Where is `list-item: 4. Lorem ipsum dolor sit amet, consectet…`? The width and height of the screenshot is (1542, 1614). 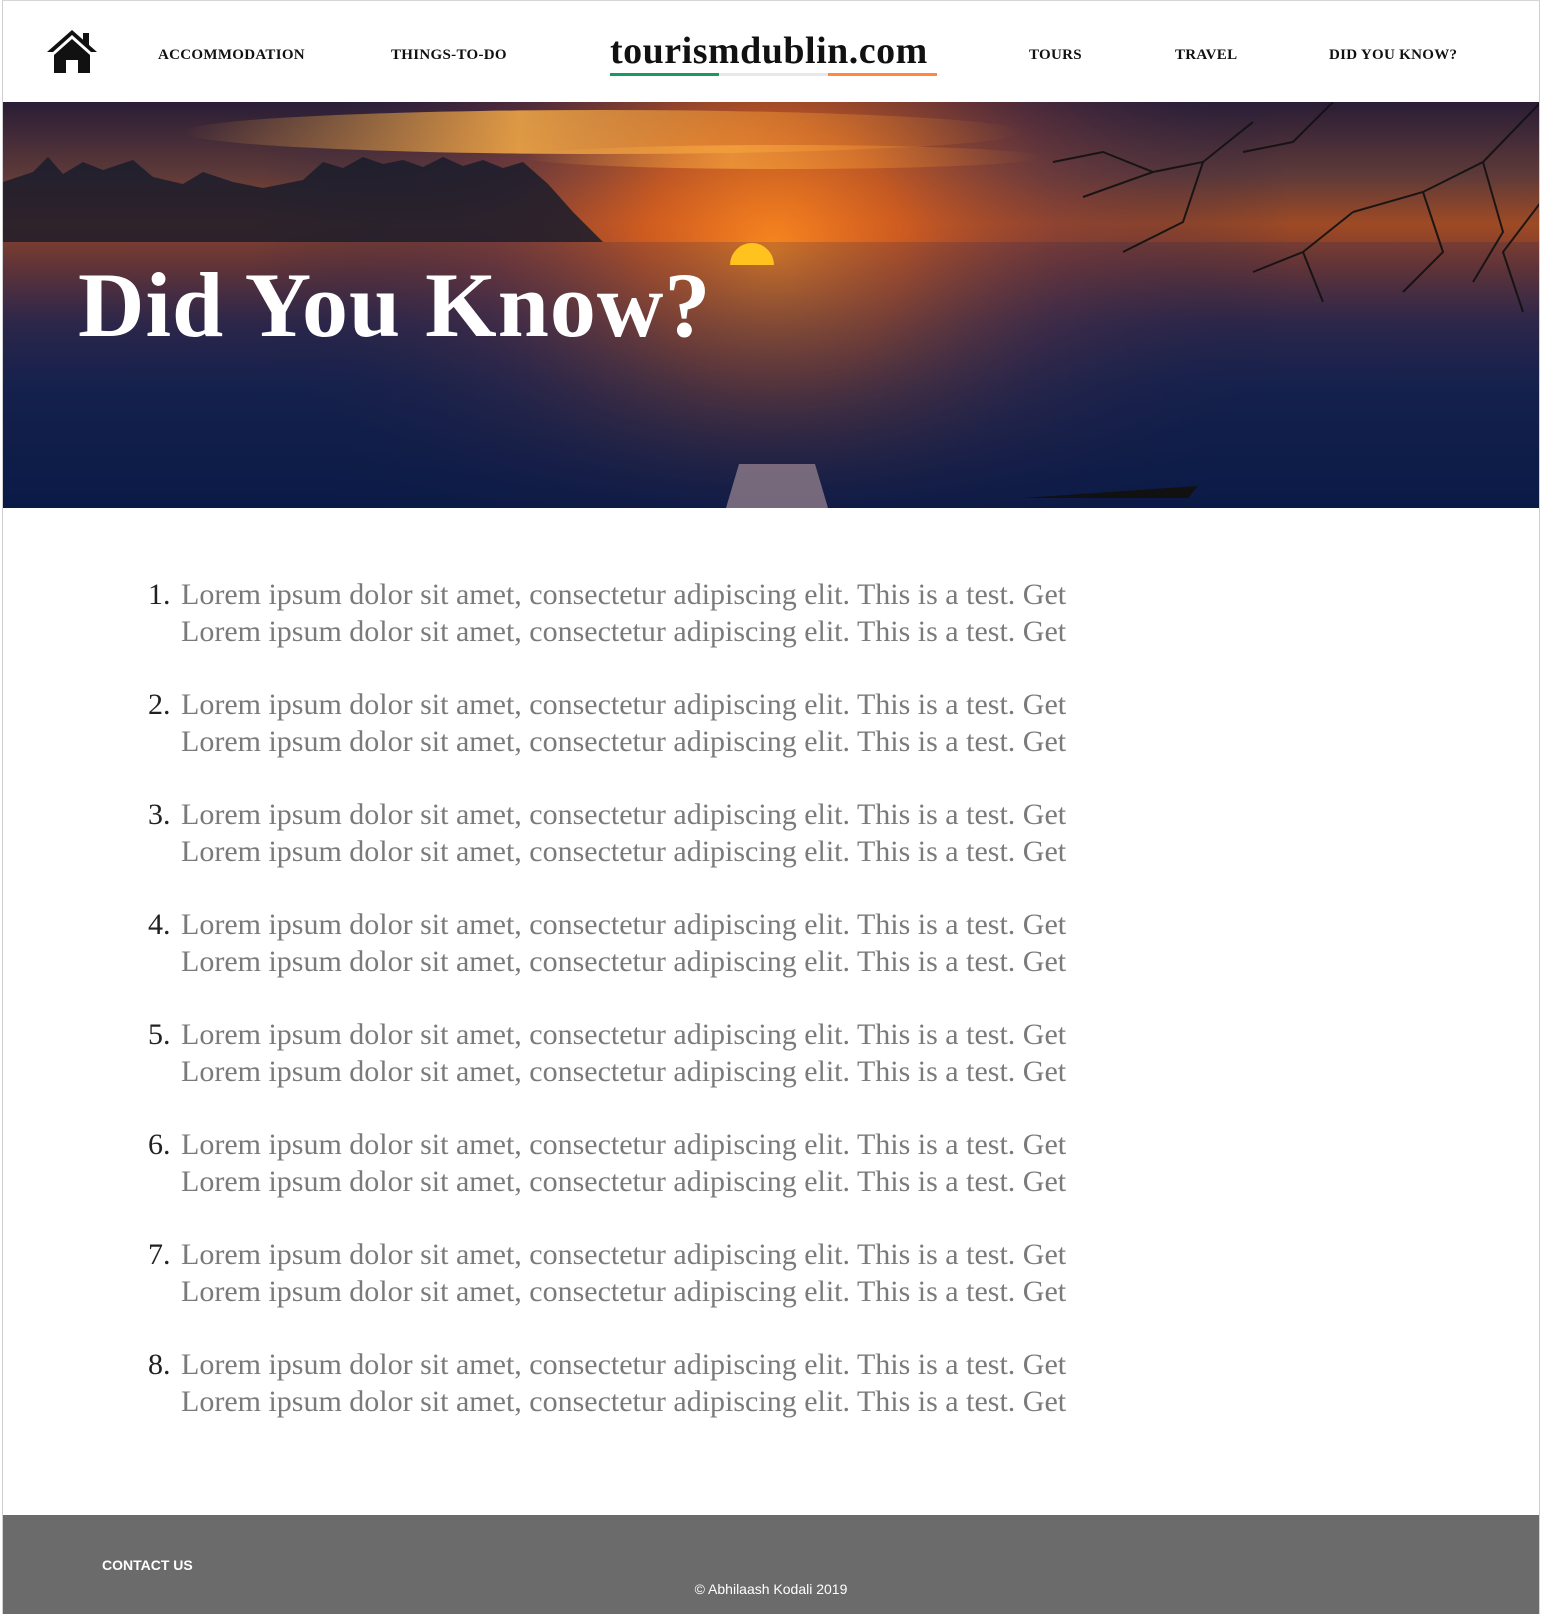
list-item: 4. Lorem ipsum dolor sit amet, consectet… is located at coordinates (662, 943).